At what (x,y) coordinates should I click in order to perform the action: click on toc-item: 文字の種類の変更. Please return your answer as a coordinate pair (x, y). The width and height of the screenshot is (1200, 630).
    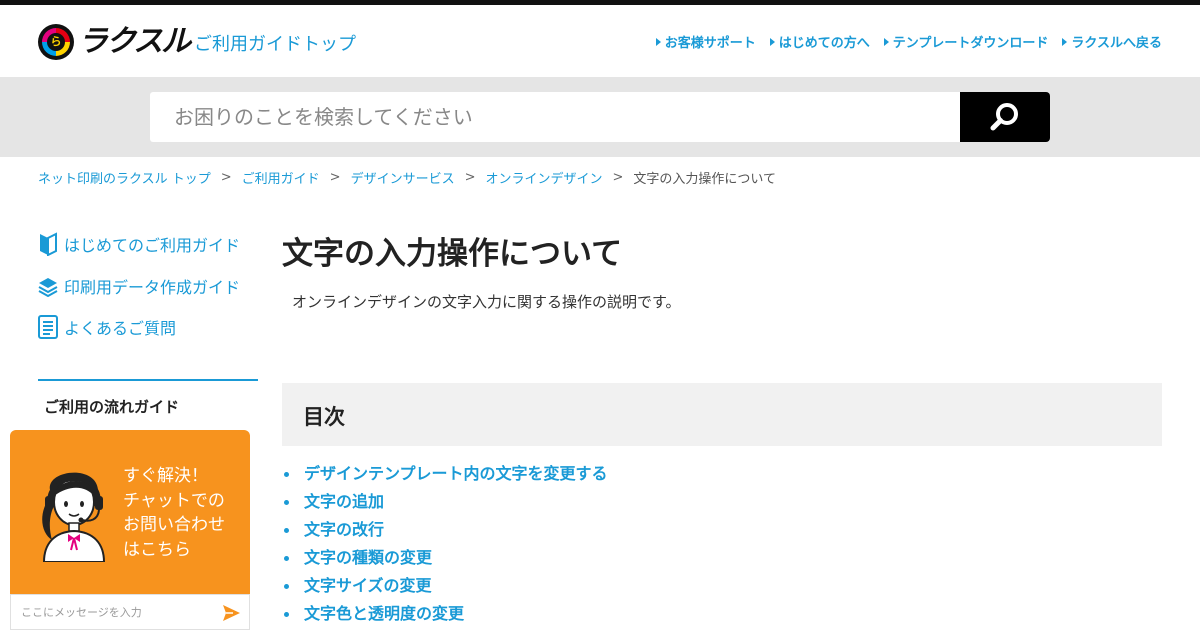
    Looking at the image, I should click on (445, 558).